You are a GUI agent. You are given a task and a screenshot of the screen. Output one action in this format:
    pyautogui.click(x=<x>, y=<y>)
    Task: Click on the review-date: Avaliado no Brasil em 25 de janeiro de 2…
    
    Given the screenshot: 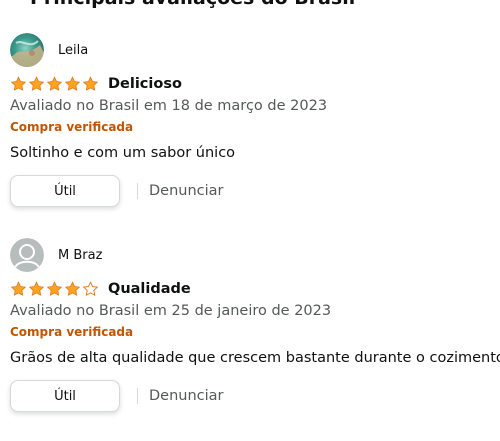 What is the action you would take?
    pyautogui.click(x=171, y=311)
    